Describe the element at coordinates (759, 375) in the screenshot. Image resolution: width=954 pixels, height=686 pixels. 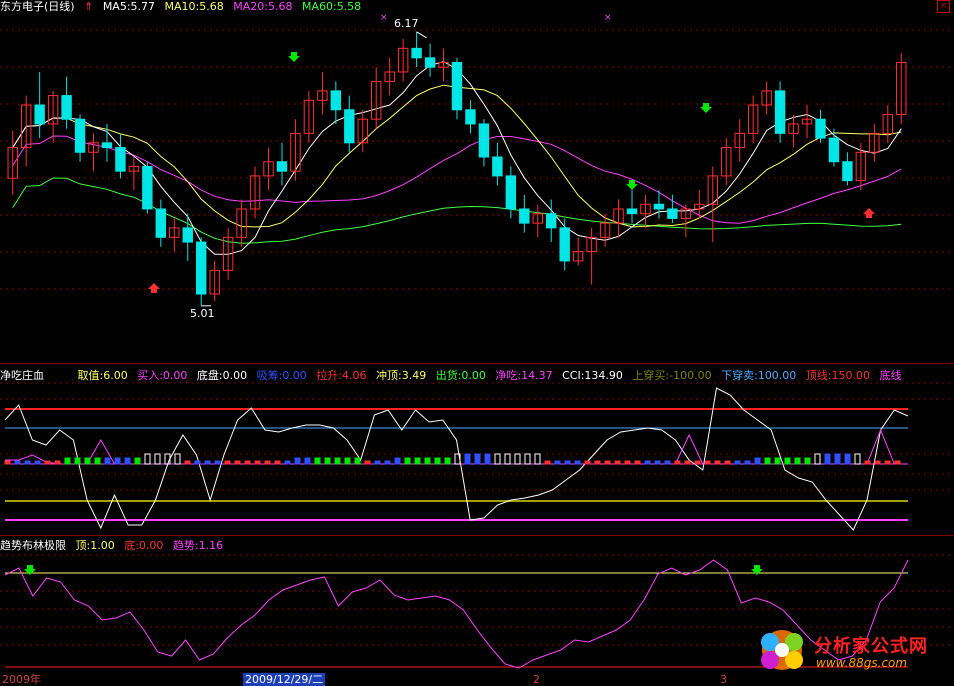
I see `ind-item: 下穿卖:100.00` at that location.